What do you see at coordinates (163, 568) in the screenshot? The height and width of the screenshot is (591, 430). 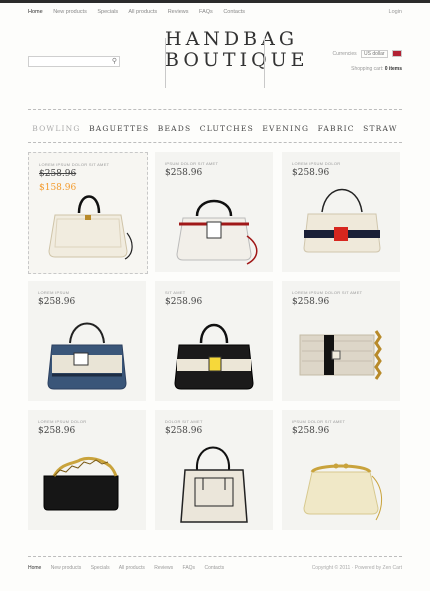 I see `footer-nav-reviews: Reviews` at bounding box center [163, 568].